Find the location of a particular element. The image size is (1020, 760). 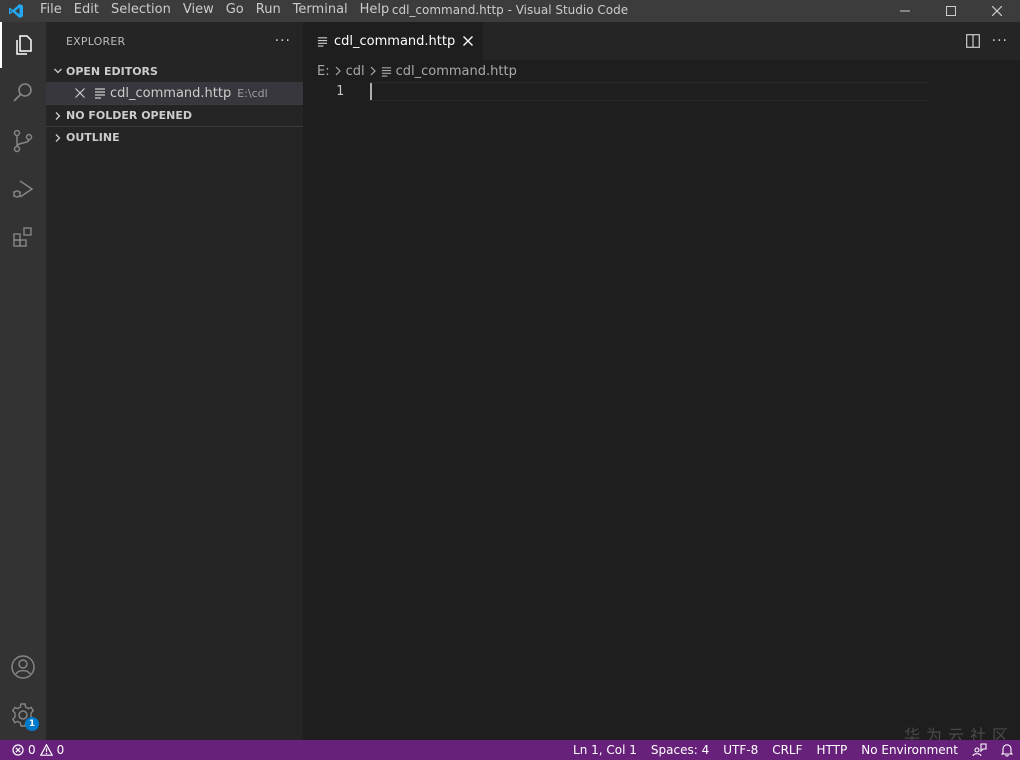

close-window-button is located at coordinates (997, 11).